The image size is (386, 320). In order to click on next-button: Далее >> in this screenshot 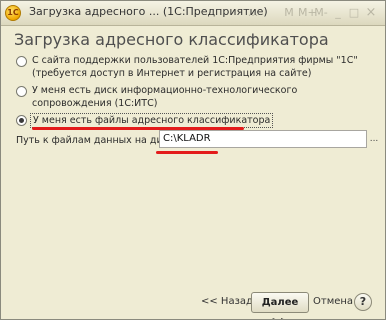, I will do `click(280, 305)`.